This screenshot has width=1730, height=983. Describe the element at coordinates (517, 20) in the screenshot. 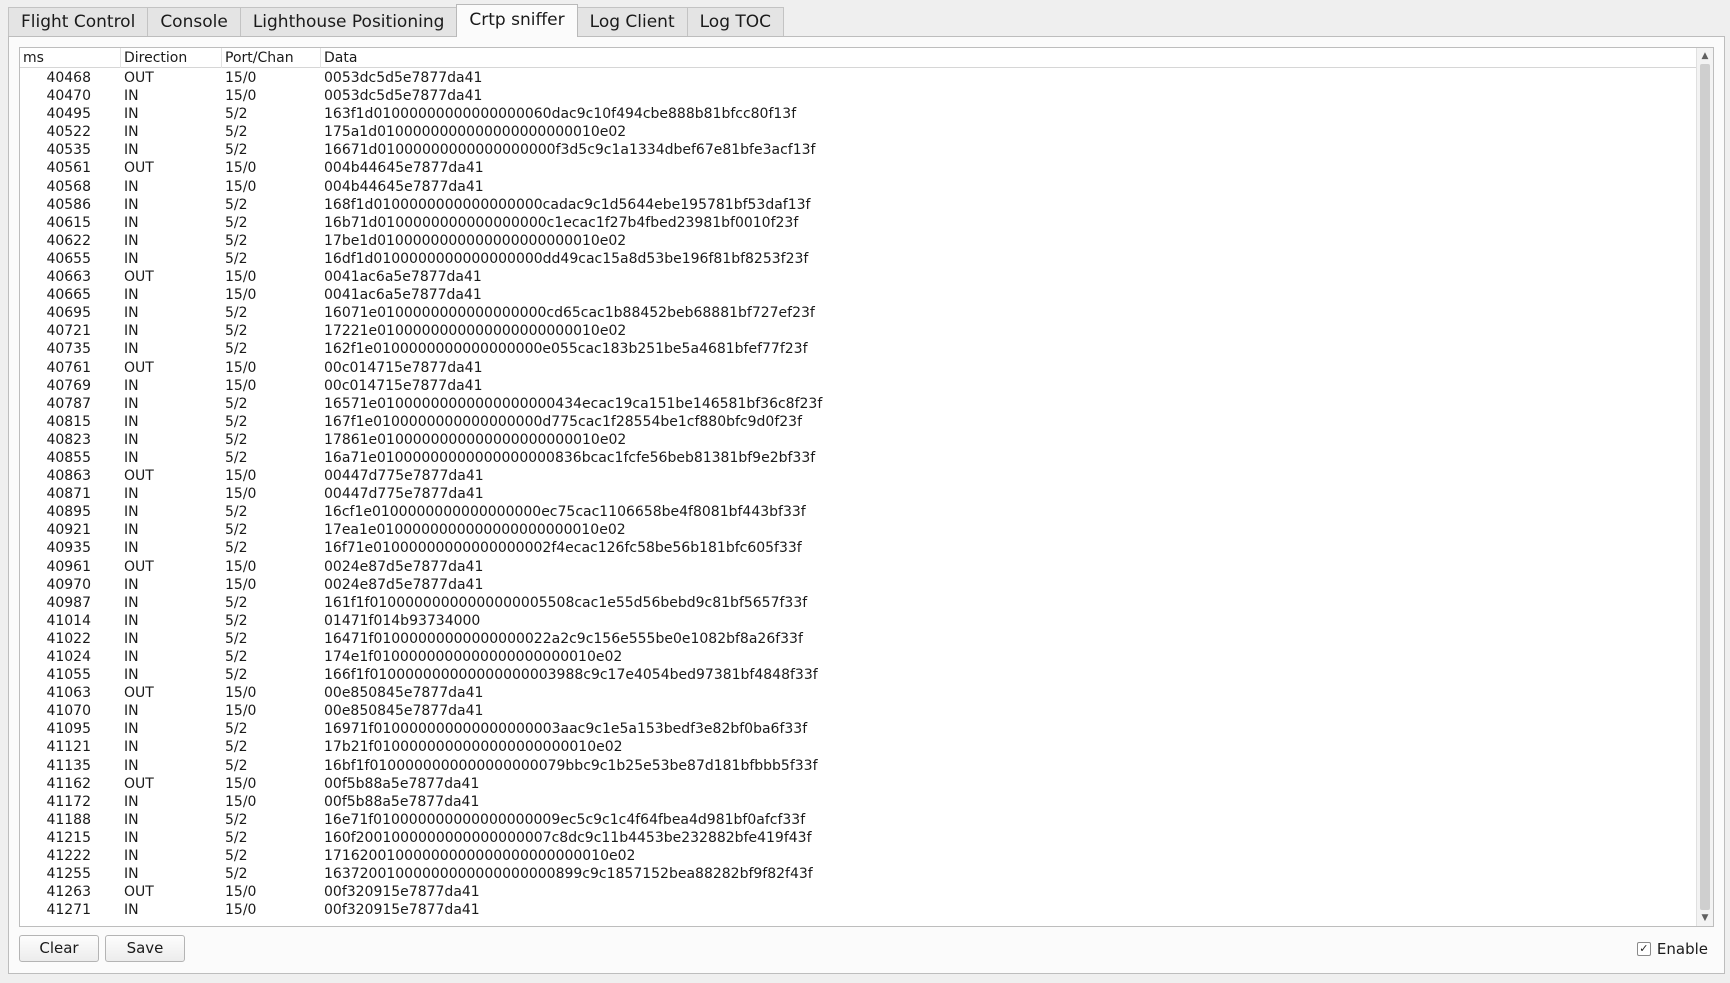

I see `tab-crtp-sniffer: Crtp sniffer` at that location.